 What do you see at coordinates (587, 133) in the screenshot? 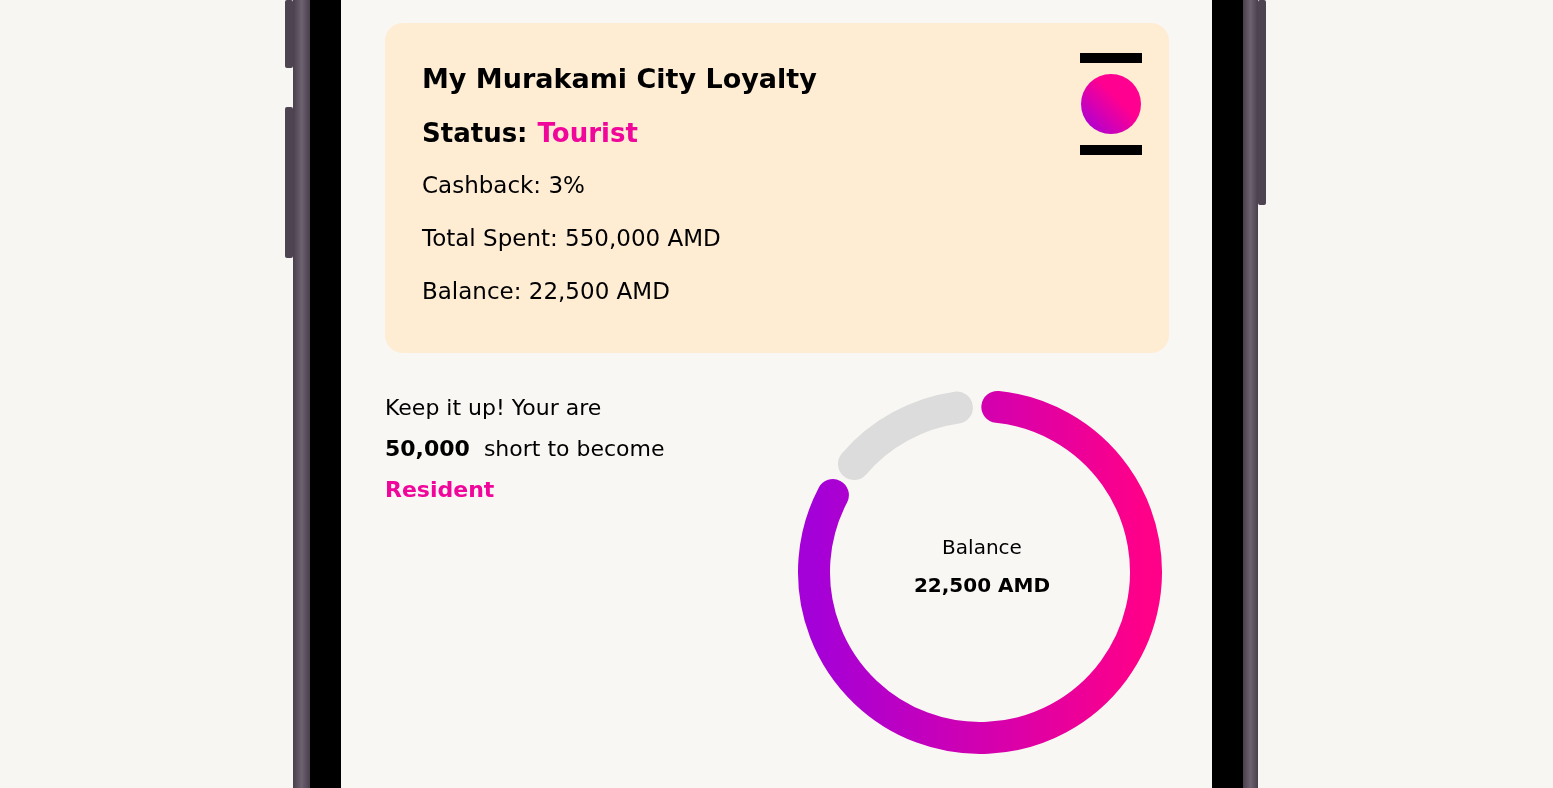
I see `status-value: Tourist` at bounding box center [587, 133].